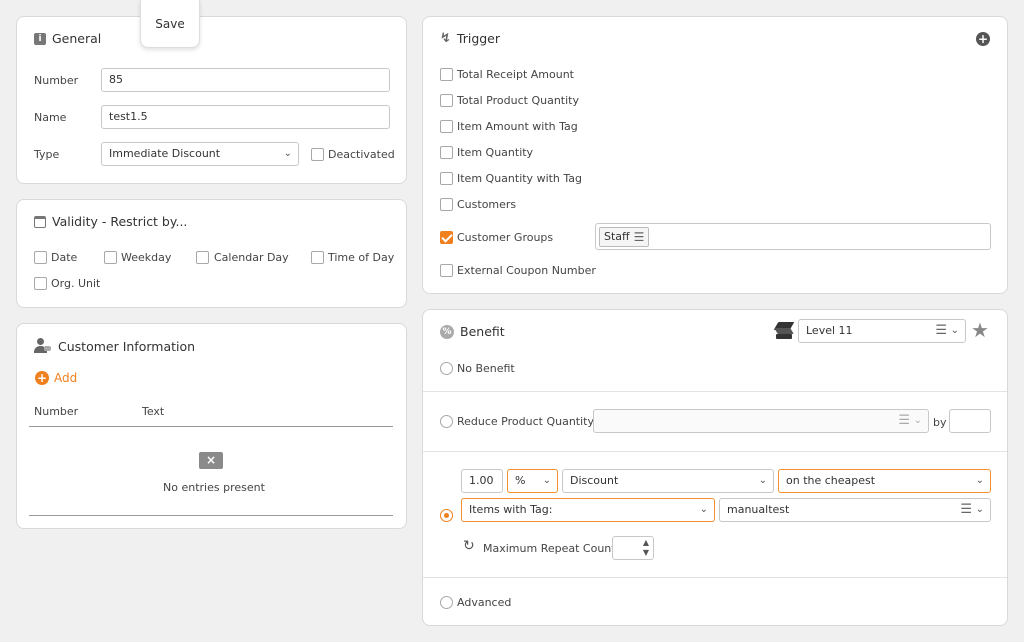 The image size is (1024, 642). What do you see at coordinates (40, 221) in the screenshot?
I see `calendar-icon` at bounding box center [40, 221].